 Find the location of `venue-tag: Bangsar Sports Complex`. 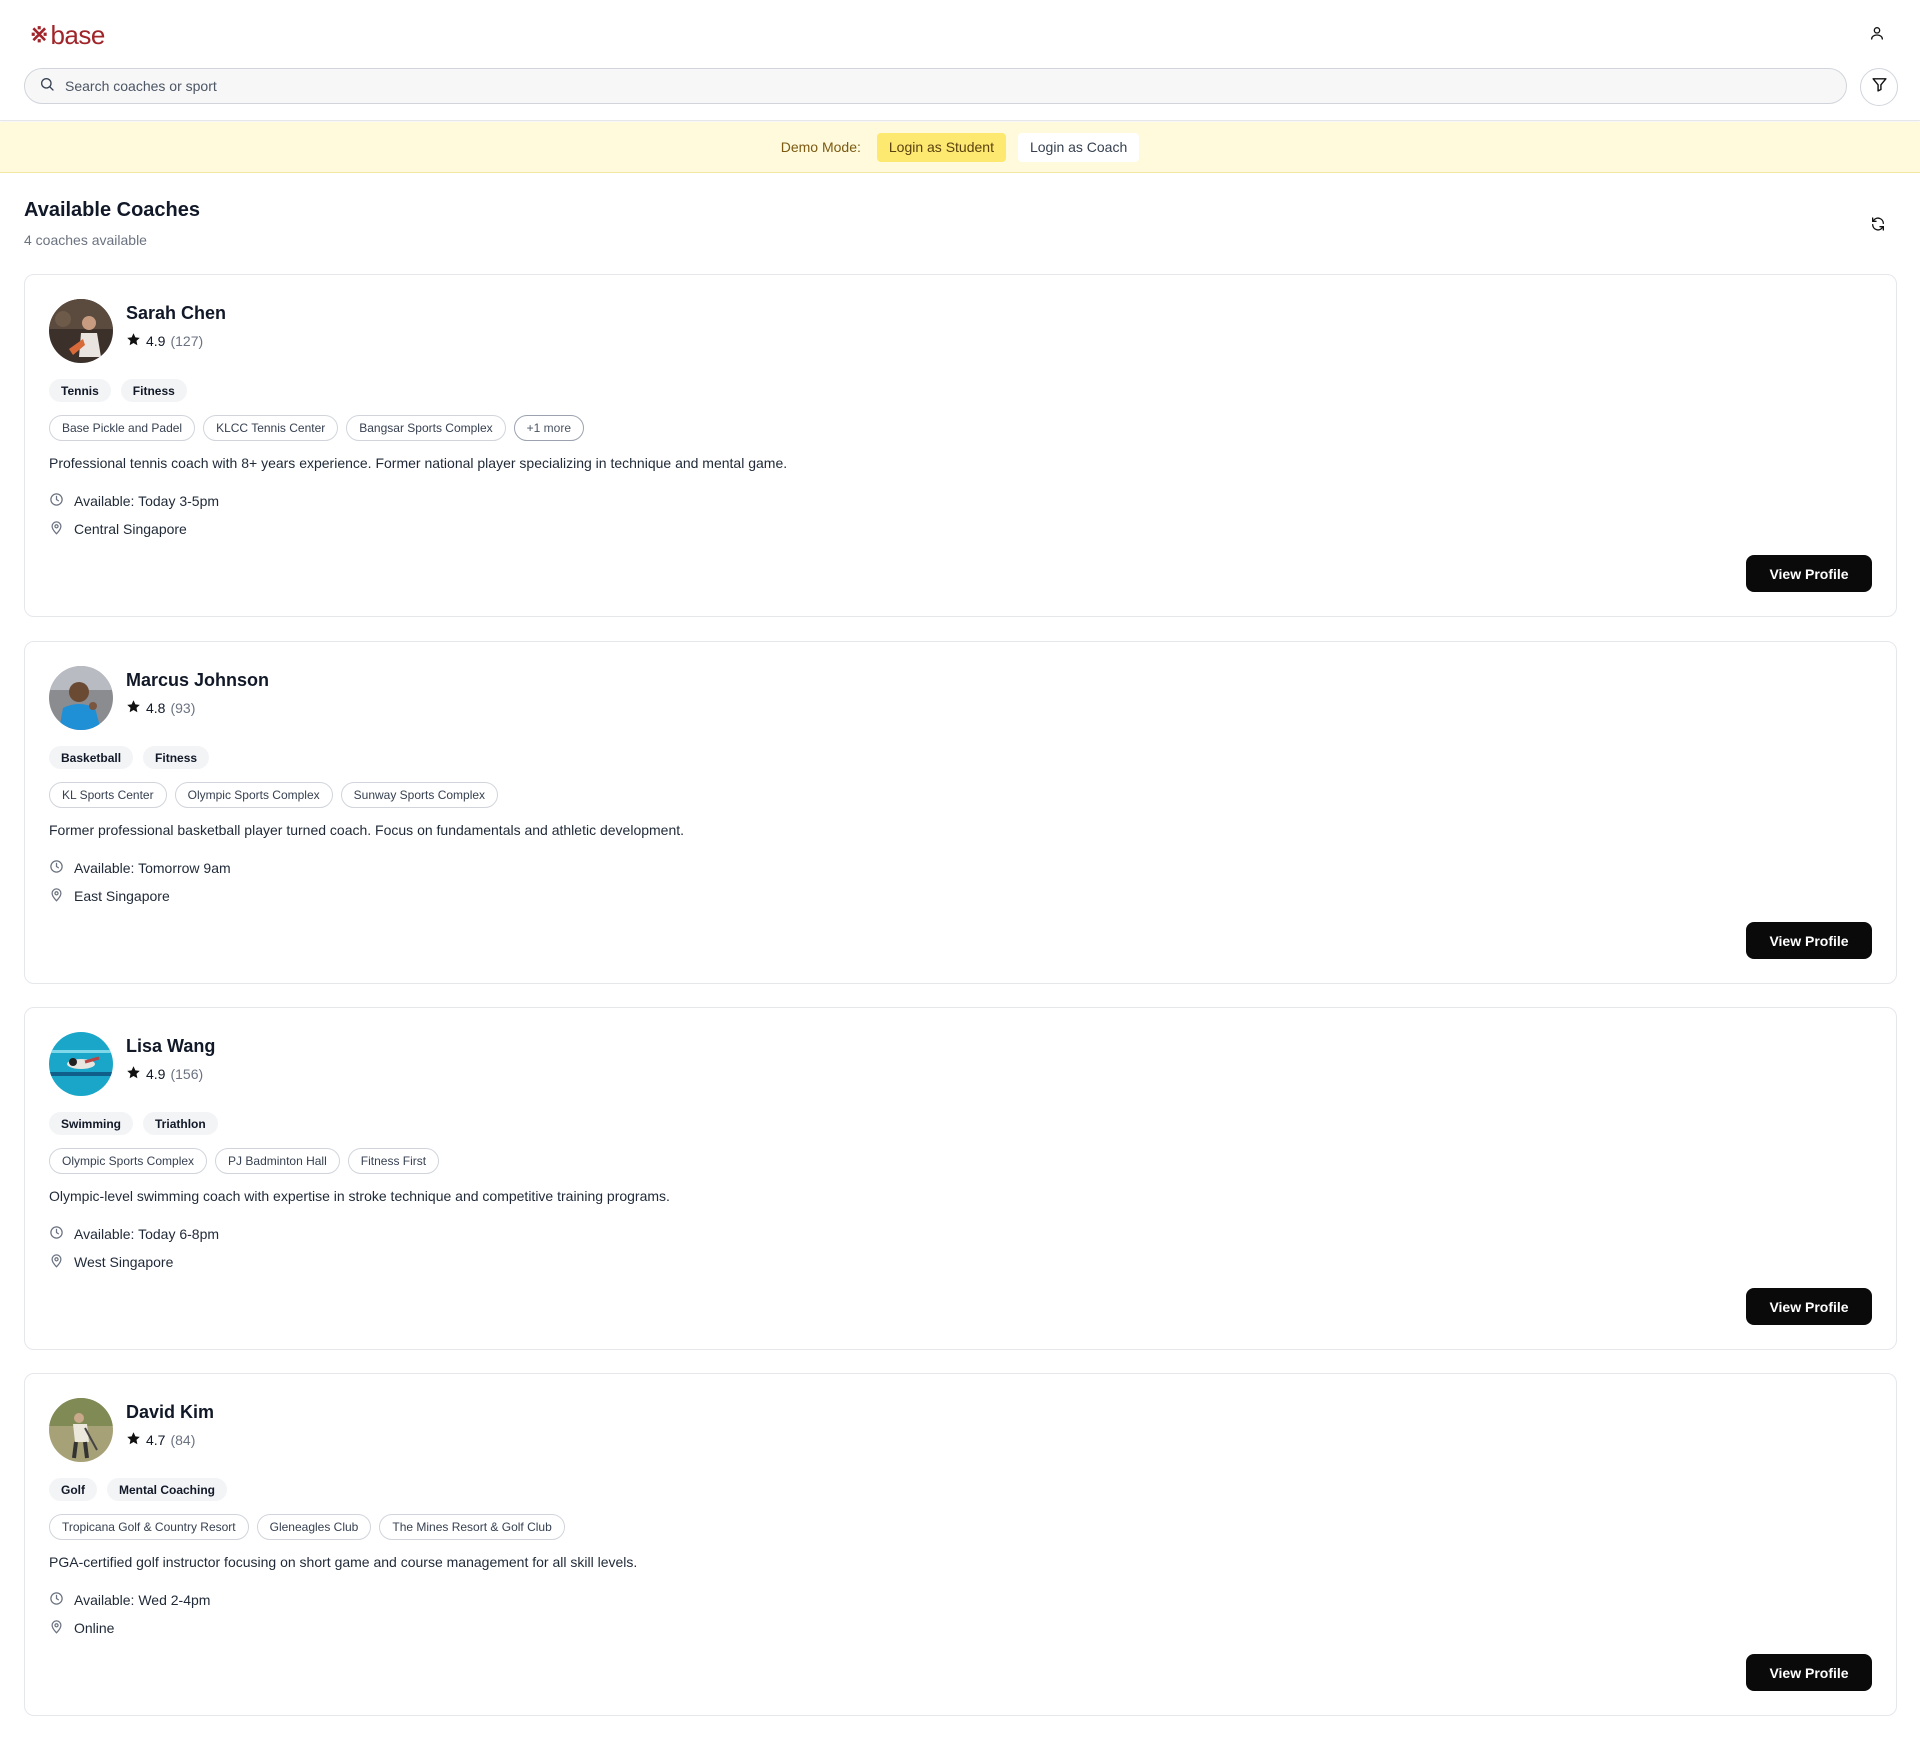

venue-tag: Bangsar Sports Complex is located at coordinates (426, 428).